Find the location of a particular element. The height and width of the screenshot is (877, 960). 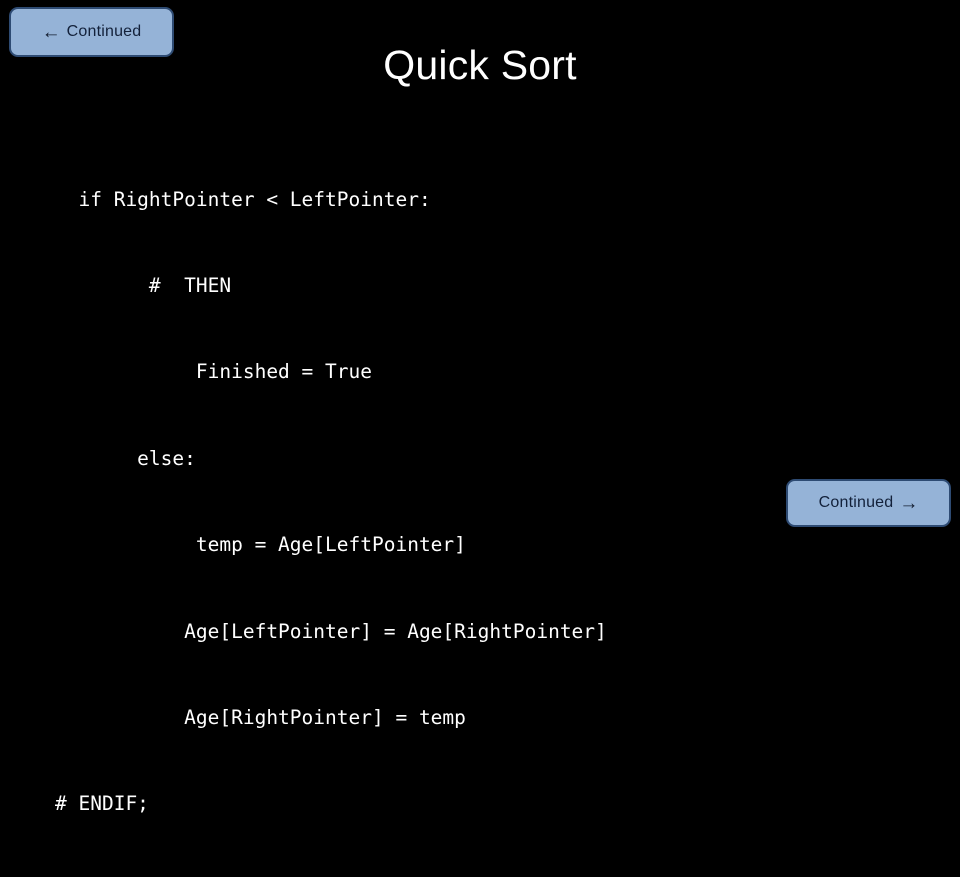

nav-back-label: Continued is located at coordinates (104, 31).